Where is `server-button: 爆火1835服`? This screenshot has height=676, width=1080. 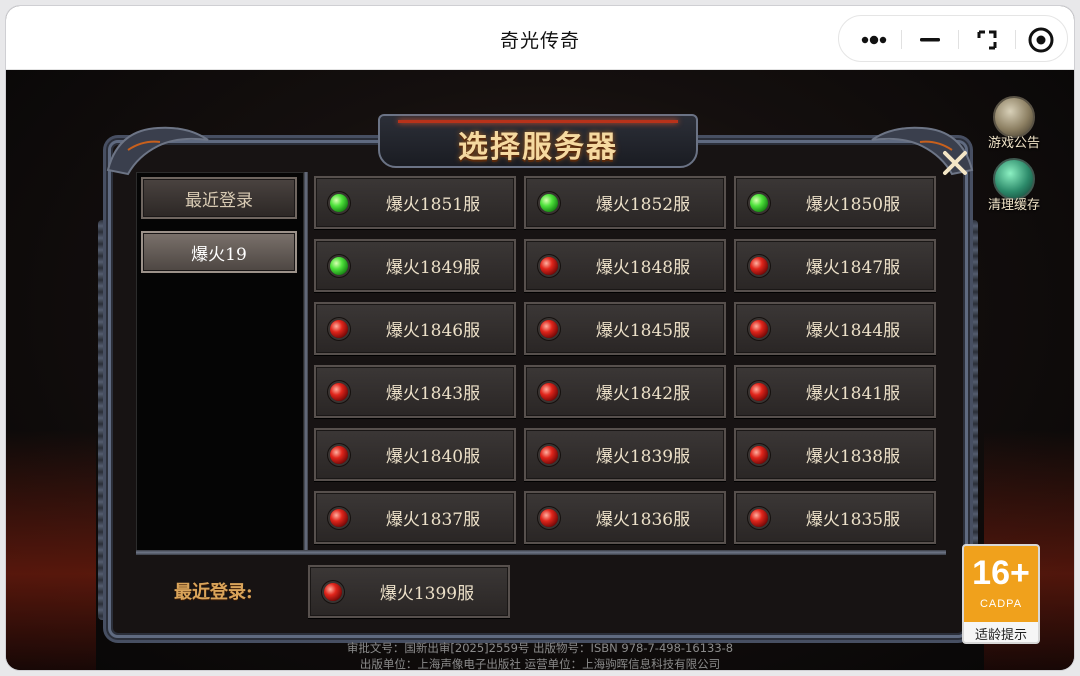
server-button: 爆火1835服 is located at coordinates (835, 517).